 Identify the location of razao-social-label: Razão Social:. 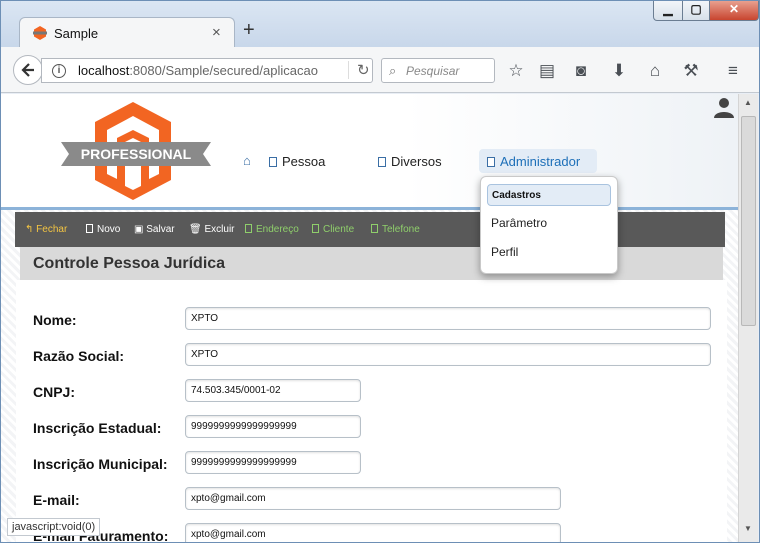
(79, 356).